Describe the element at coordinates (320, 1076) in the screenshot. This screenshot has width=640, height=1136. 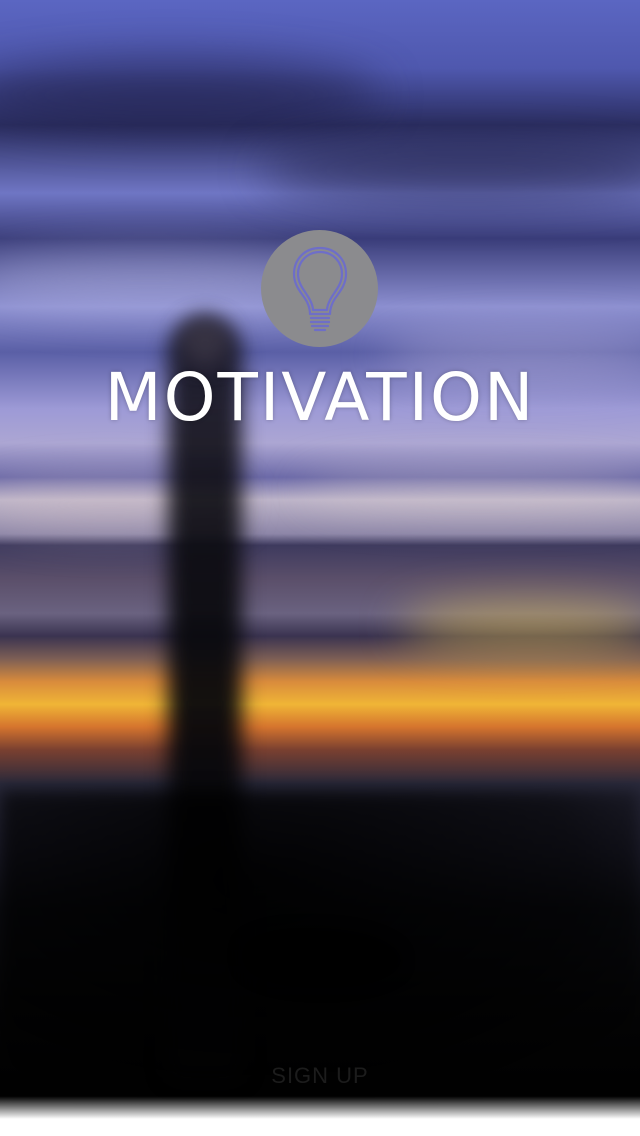
I see `sign-up-button: SIGN UP` at that location.